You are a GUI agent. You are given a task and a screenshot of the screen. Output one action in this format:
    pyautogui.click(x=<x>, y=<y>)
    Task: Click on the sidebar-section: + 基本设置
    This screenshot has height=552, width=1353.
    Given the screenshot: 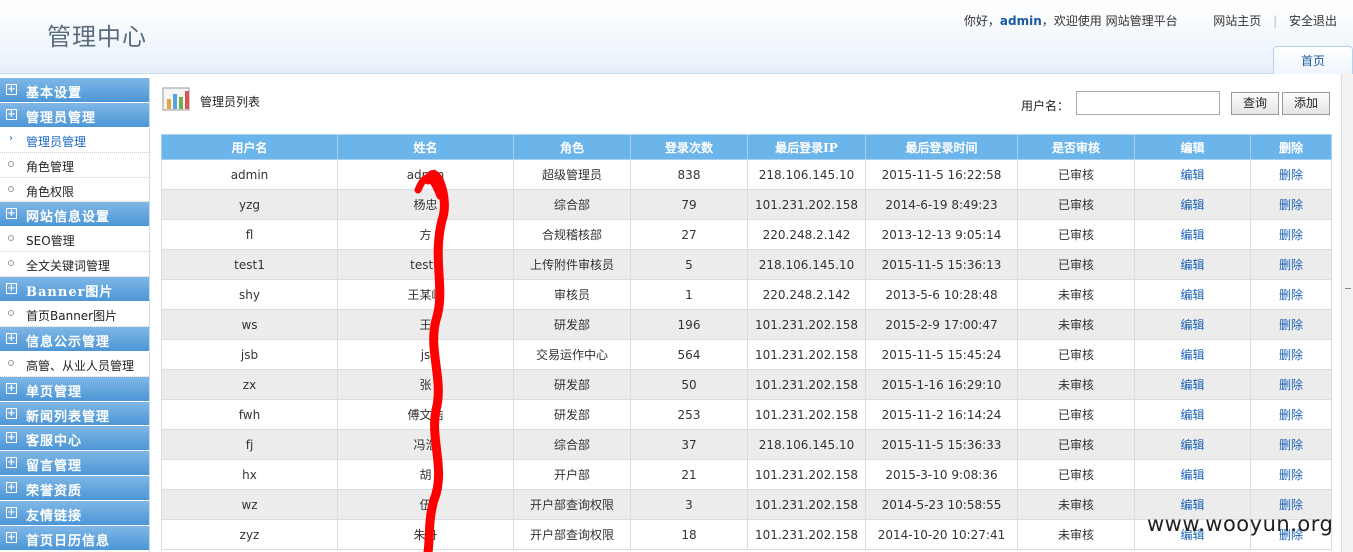 What is the action you would take?
    pyautogui.click(x=74, y=90)
    